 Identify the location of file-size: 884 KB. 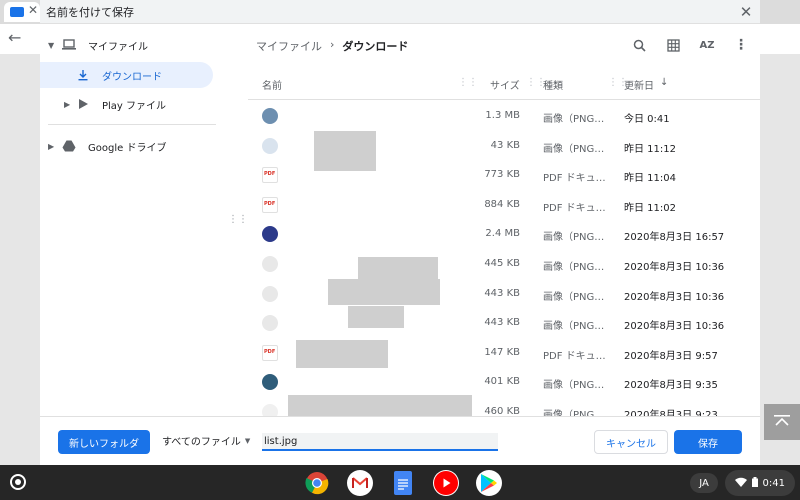
(502, 204).